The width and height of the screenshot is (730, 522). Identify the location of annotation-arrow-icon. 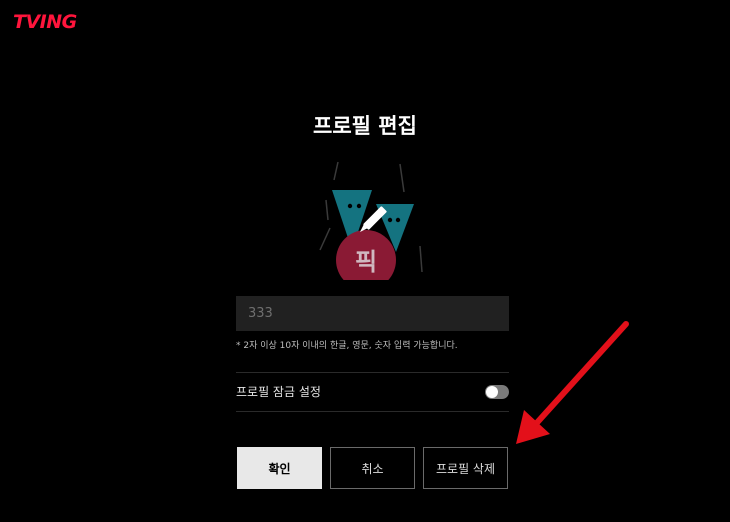
(572, 382).